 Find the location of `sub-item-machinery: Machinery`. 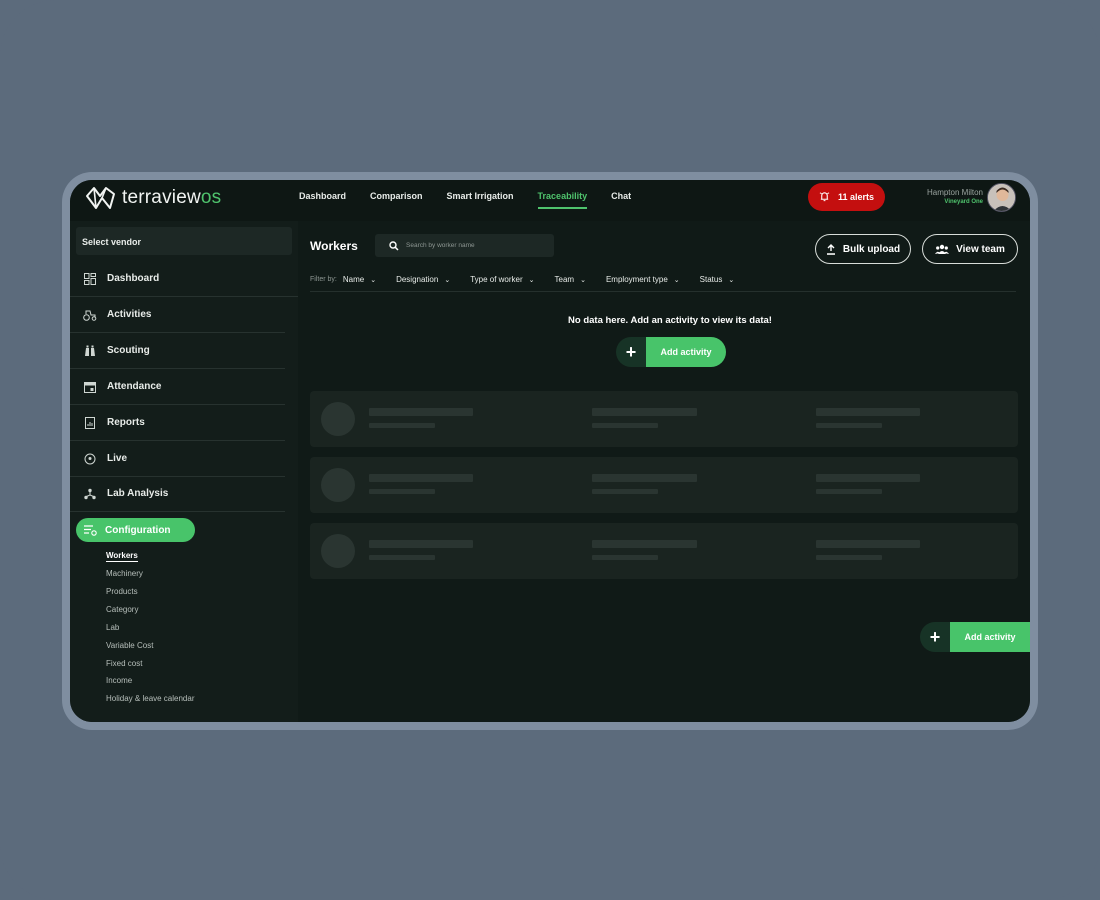

sub-item-machinery: Machinery is located at coordinates (124, 573).